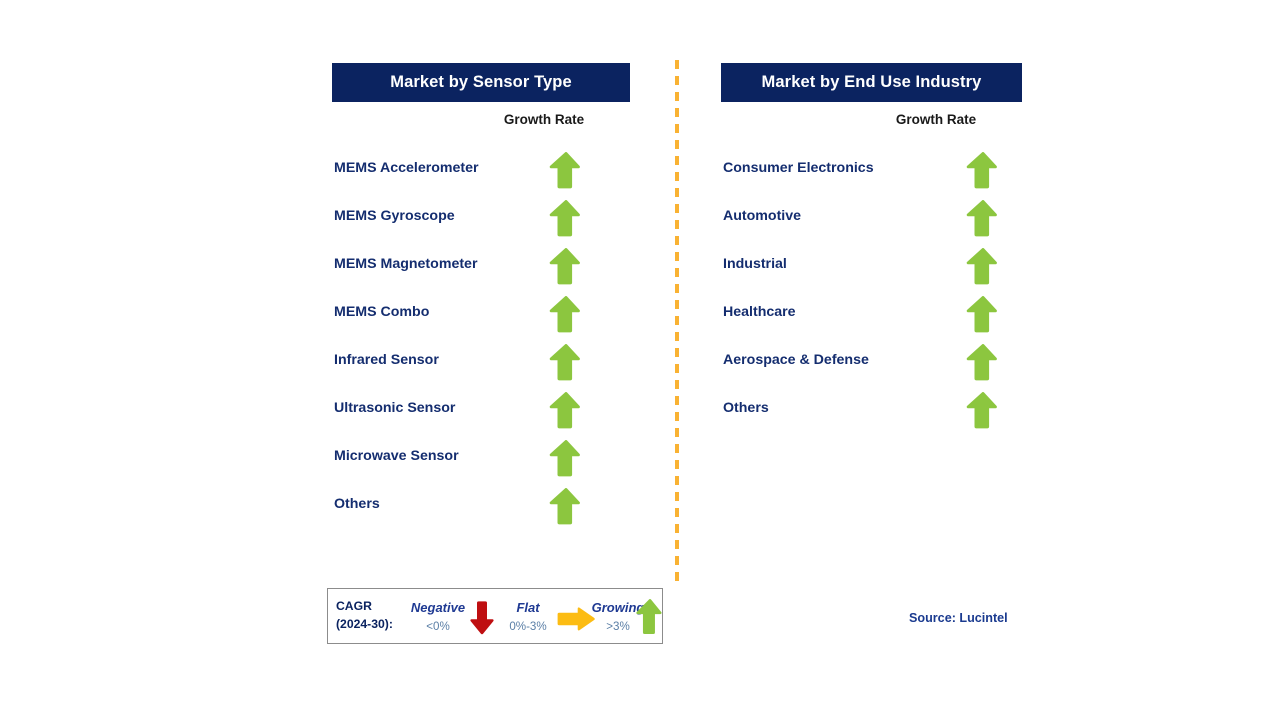  Describe the element at coordinates (386, 360) in the screenshot. I see `row-label: Infrared Sensor` at that location.